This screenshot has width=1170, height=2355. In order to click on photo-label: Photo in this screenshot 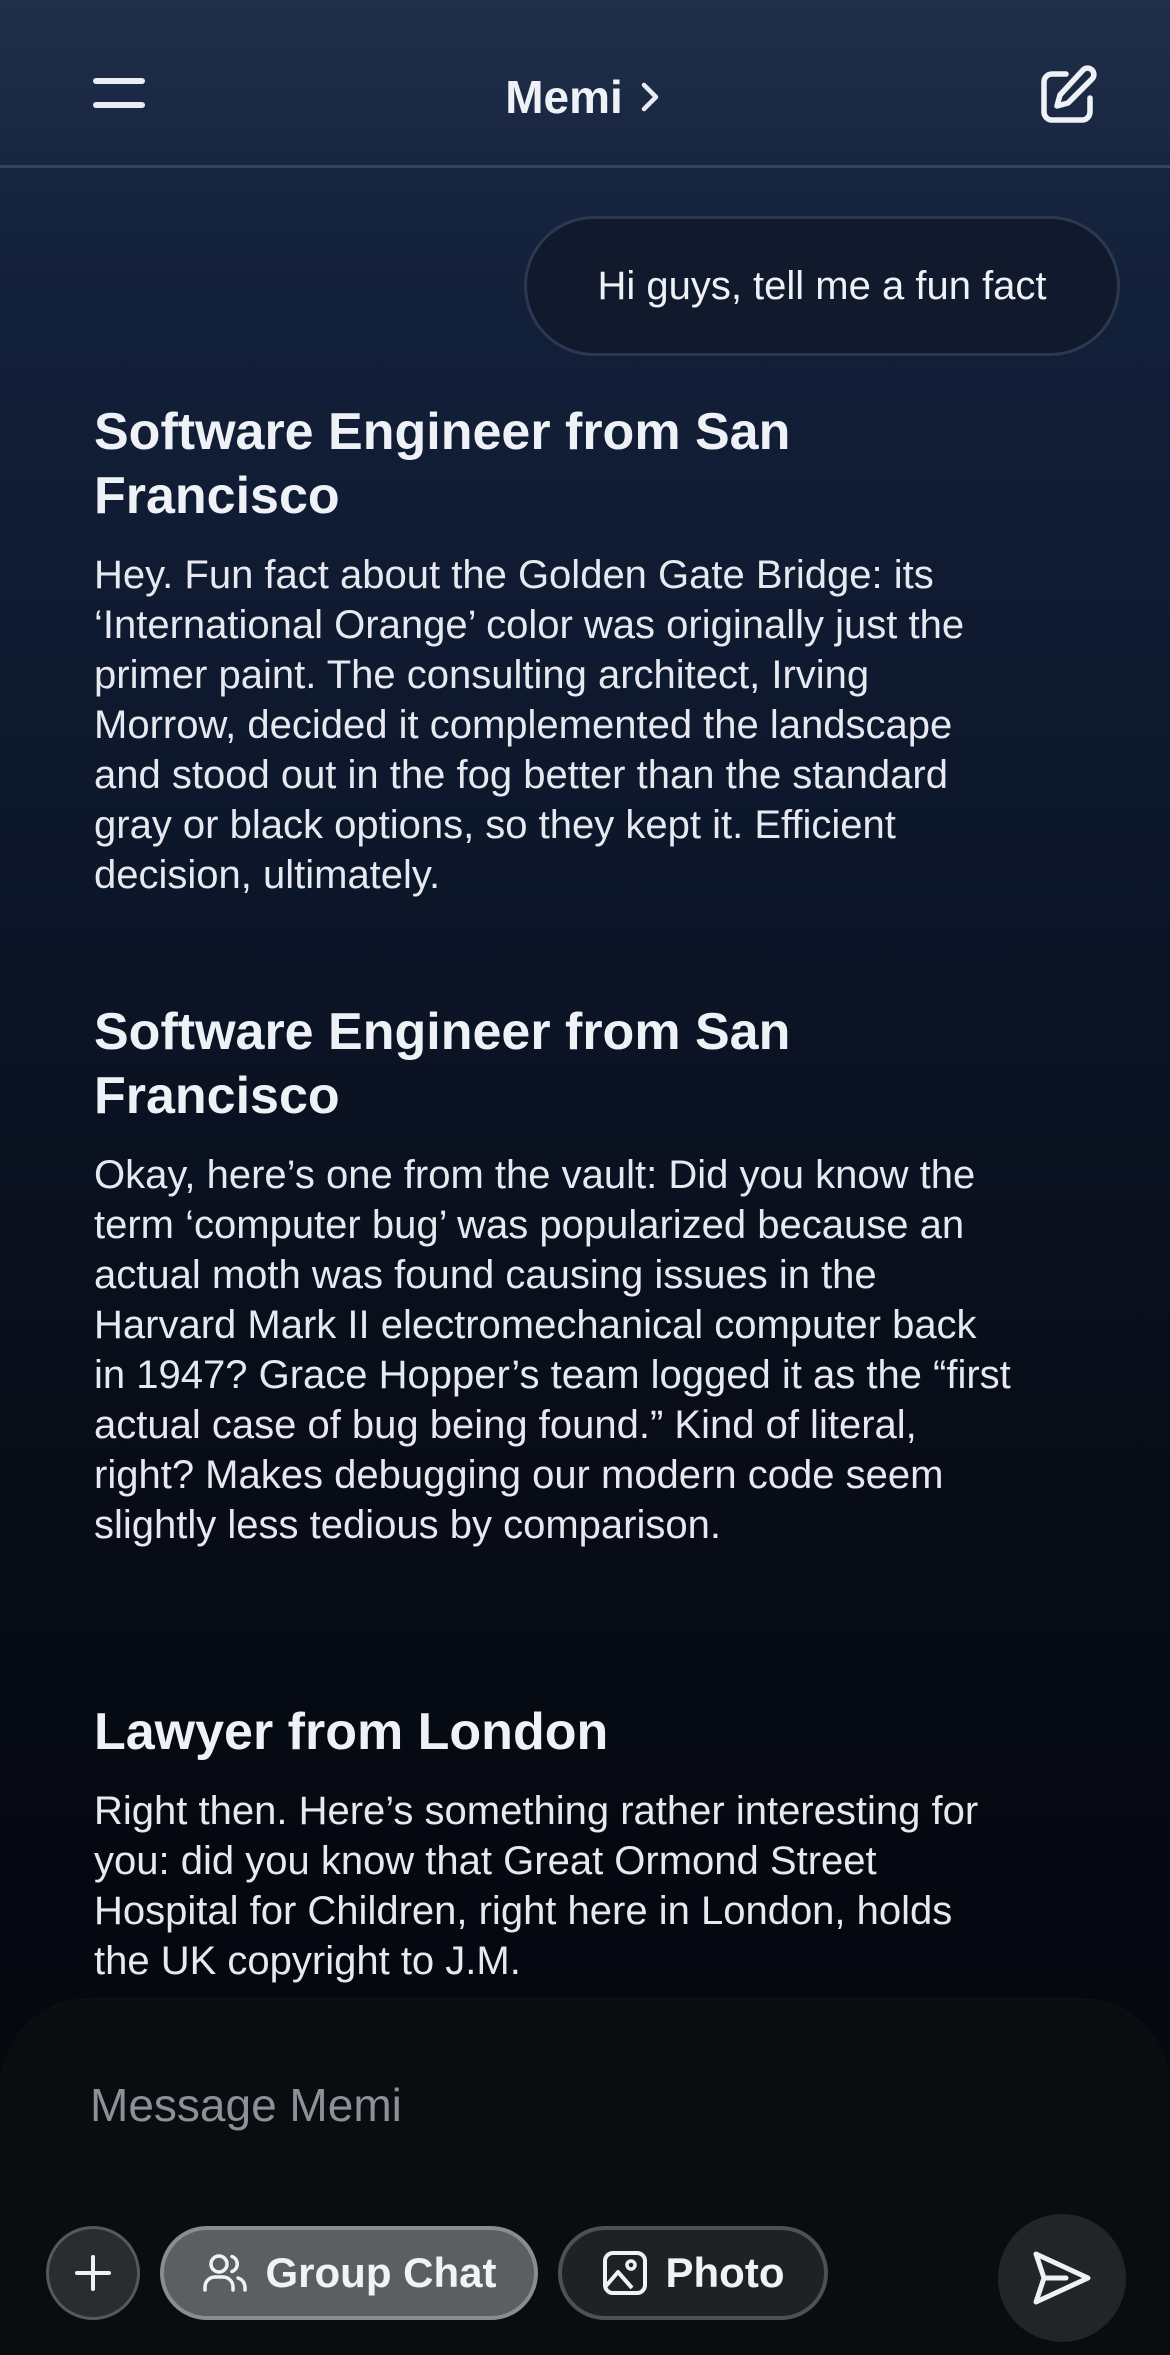, I will do `click(725, 2272)`.